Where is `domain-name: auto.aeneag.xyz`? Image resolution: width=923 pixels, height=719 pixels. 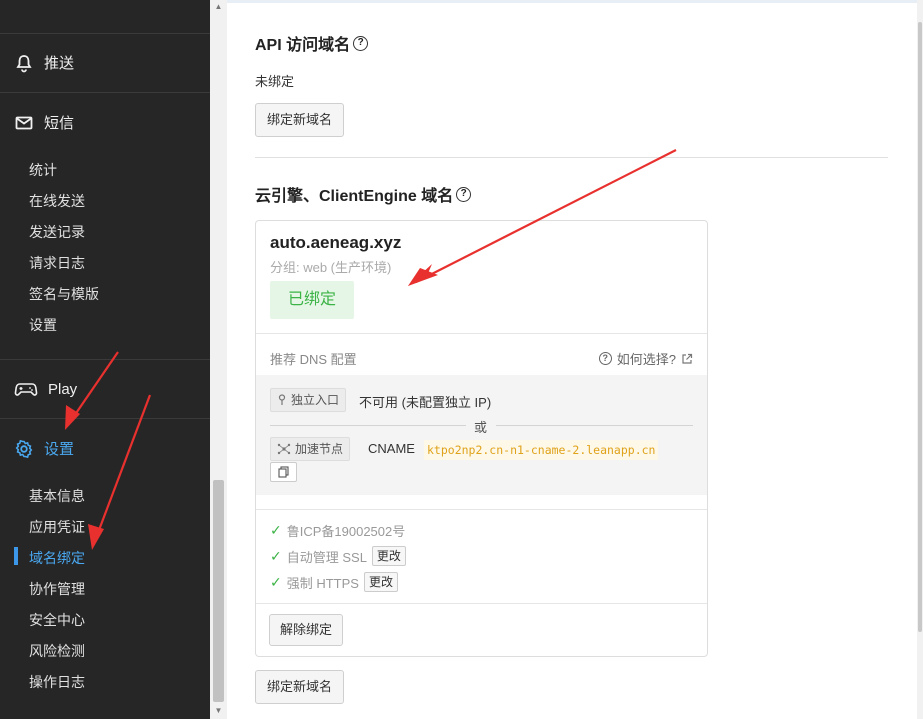 domain-name: auto.aeneag.xyz is located at coordinates (336, 242).